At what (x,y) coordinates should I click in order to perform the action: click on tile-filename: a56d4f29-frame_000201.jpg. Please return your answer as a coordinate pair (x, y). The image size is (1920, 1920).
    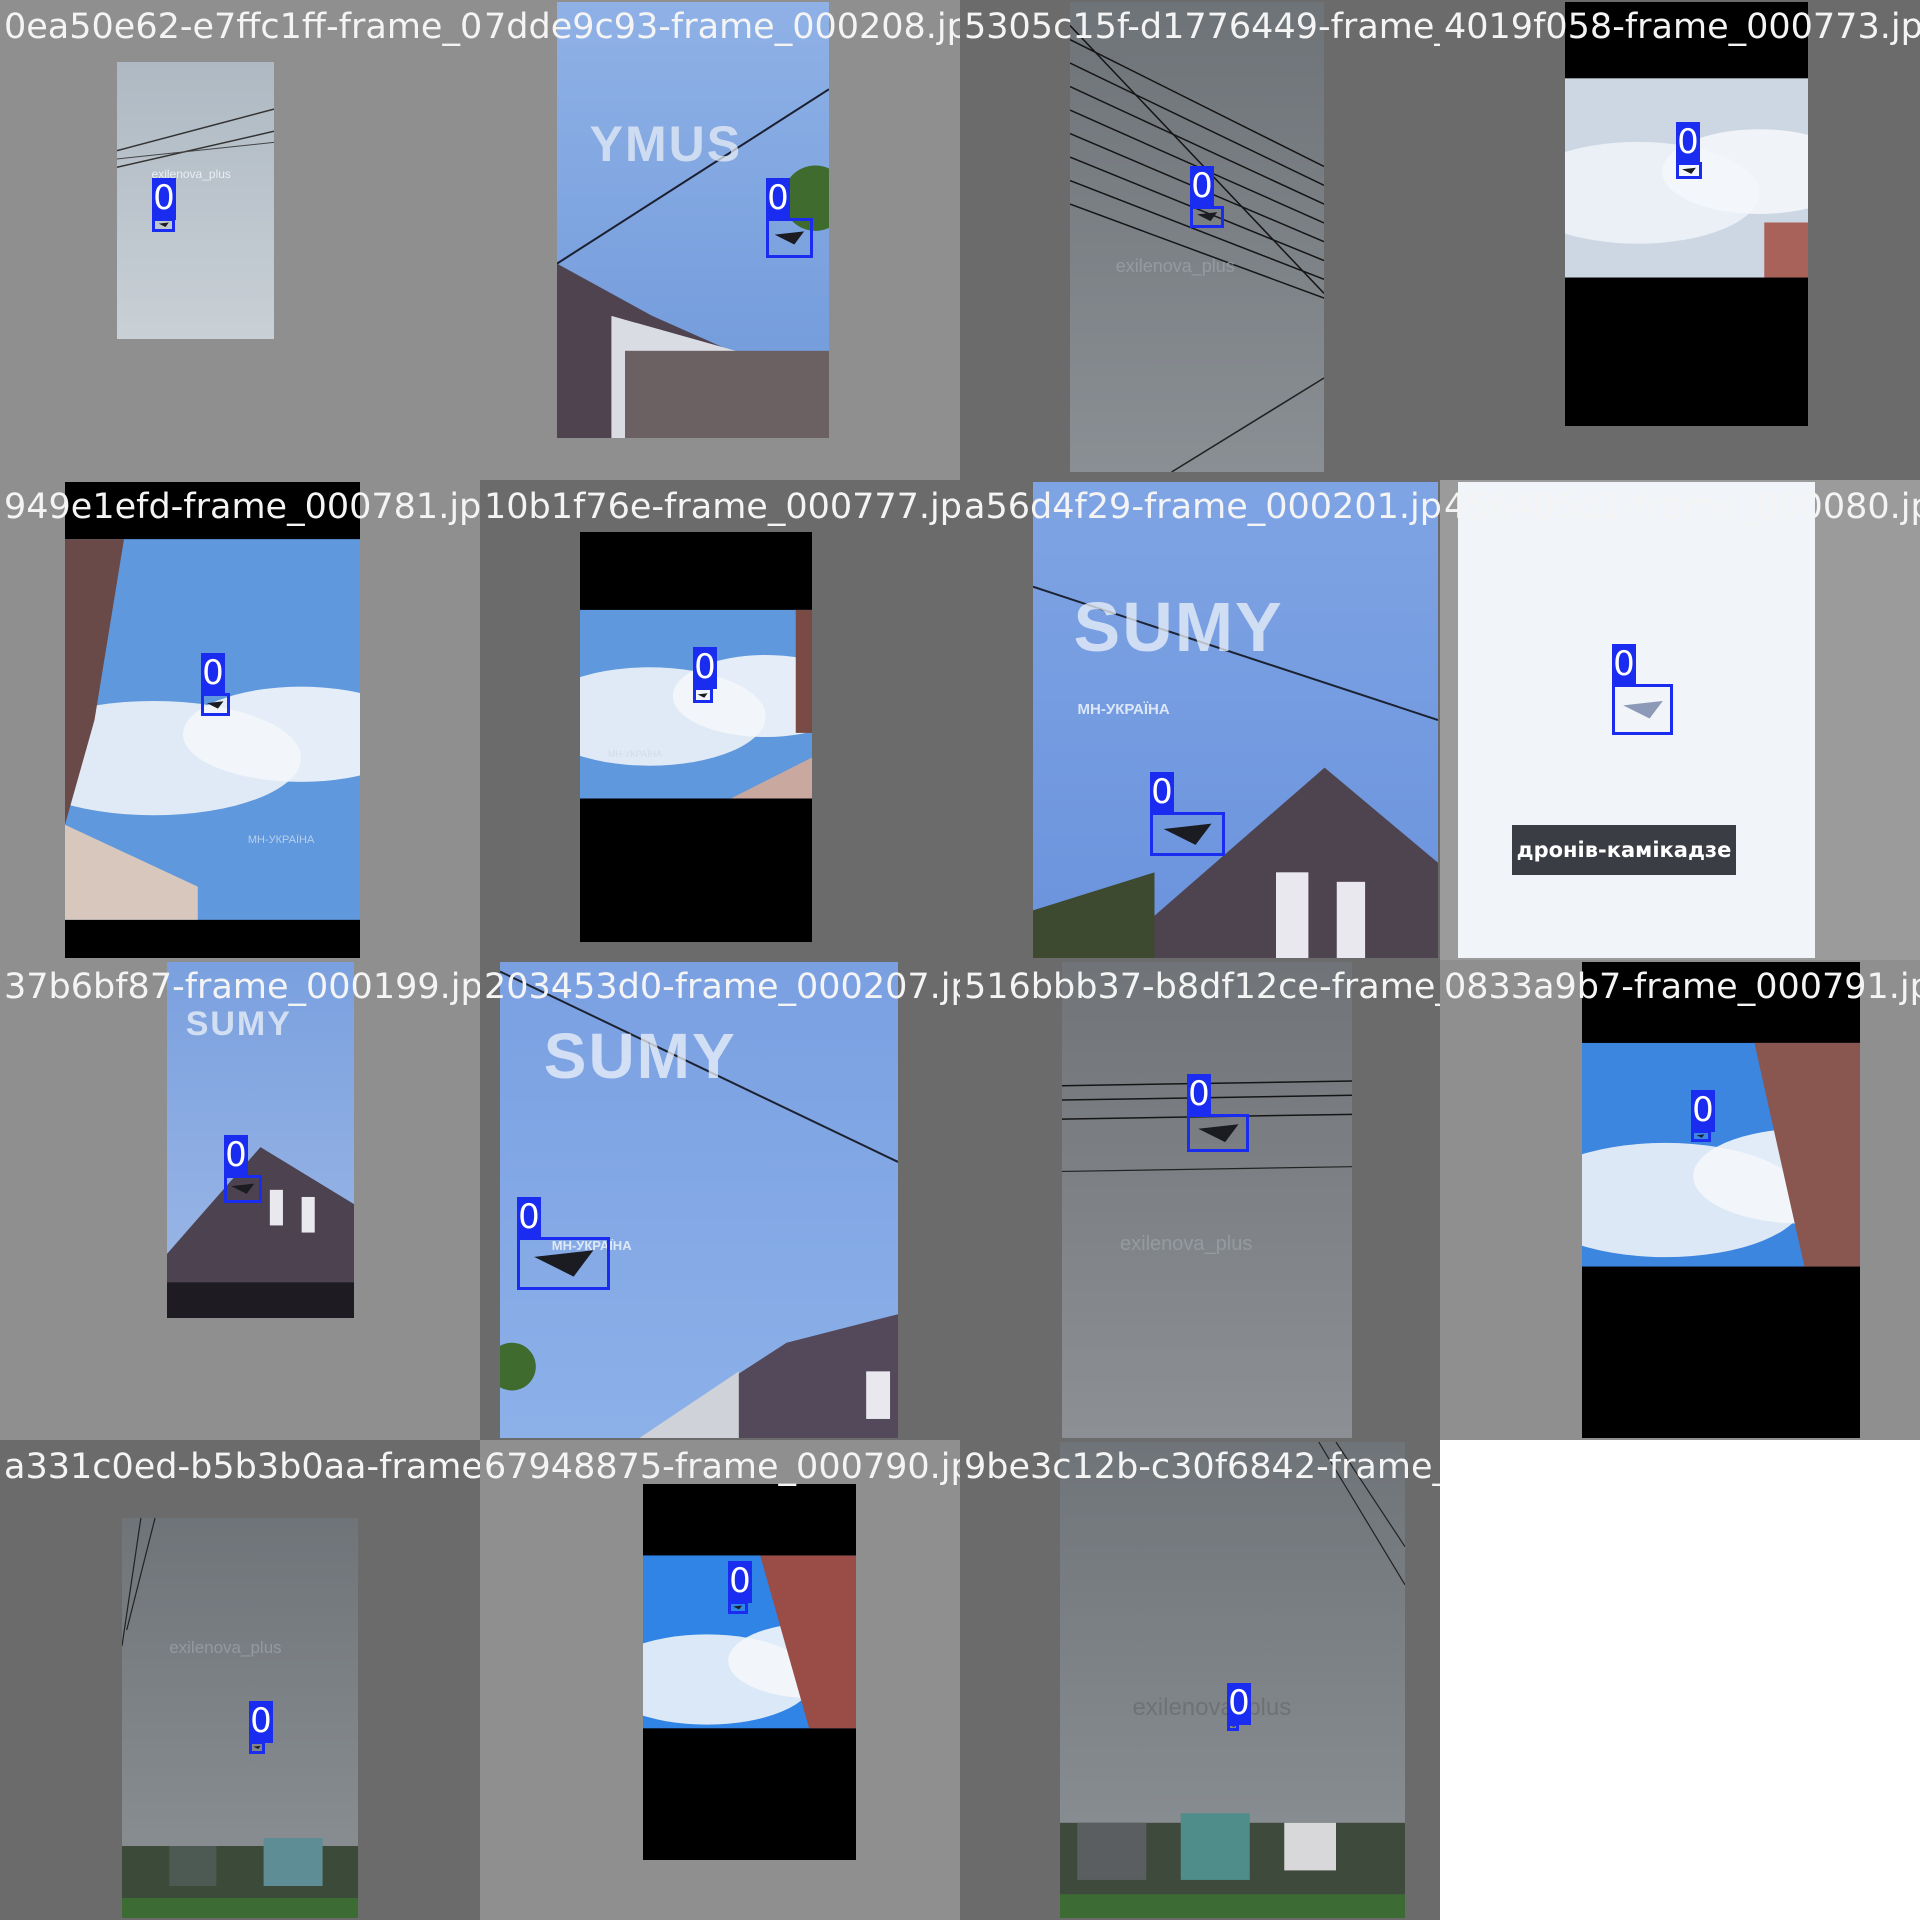
    Looking at the image, I should click on (1202, 507).